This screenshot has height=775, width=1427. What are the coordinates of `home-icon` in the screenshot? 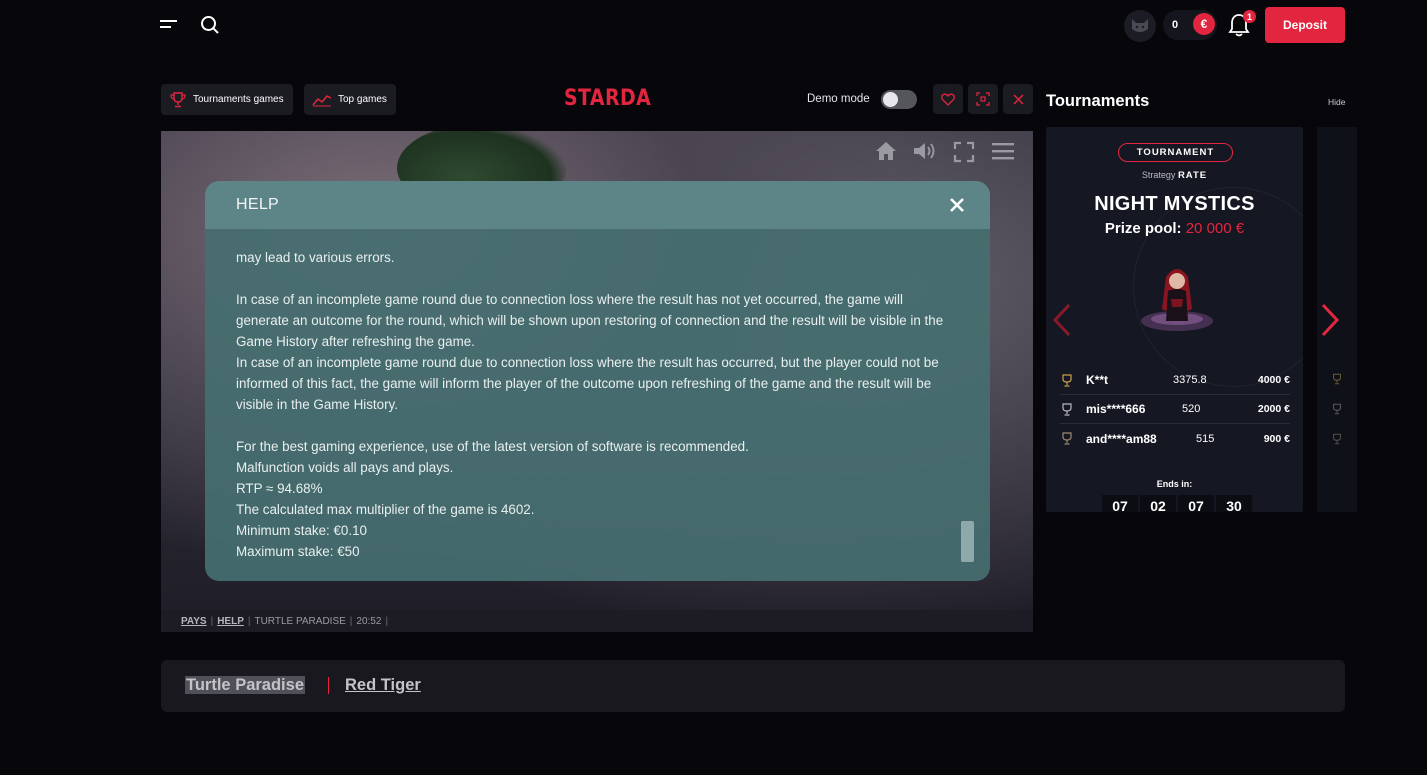 It's located at (886, 151).